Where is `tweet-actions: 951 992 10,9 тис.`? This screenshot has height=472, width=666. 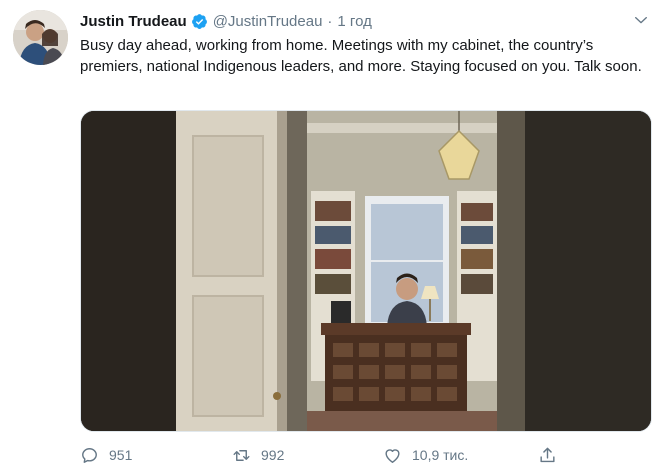 tweet-actions: 951 992 10,9 тис. is located at coordinates (366, 455).